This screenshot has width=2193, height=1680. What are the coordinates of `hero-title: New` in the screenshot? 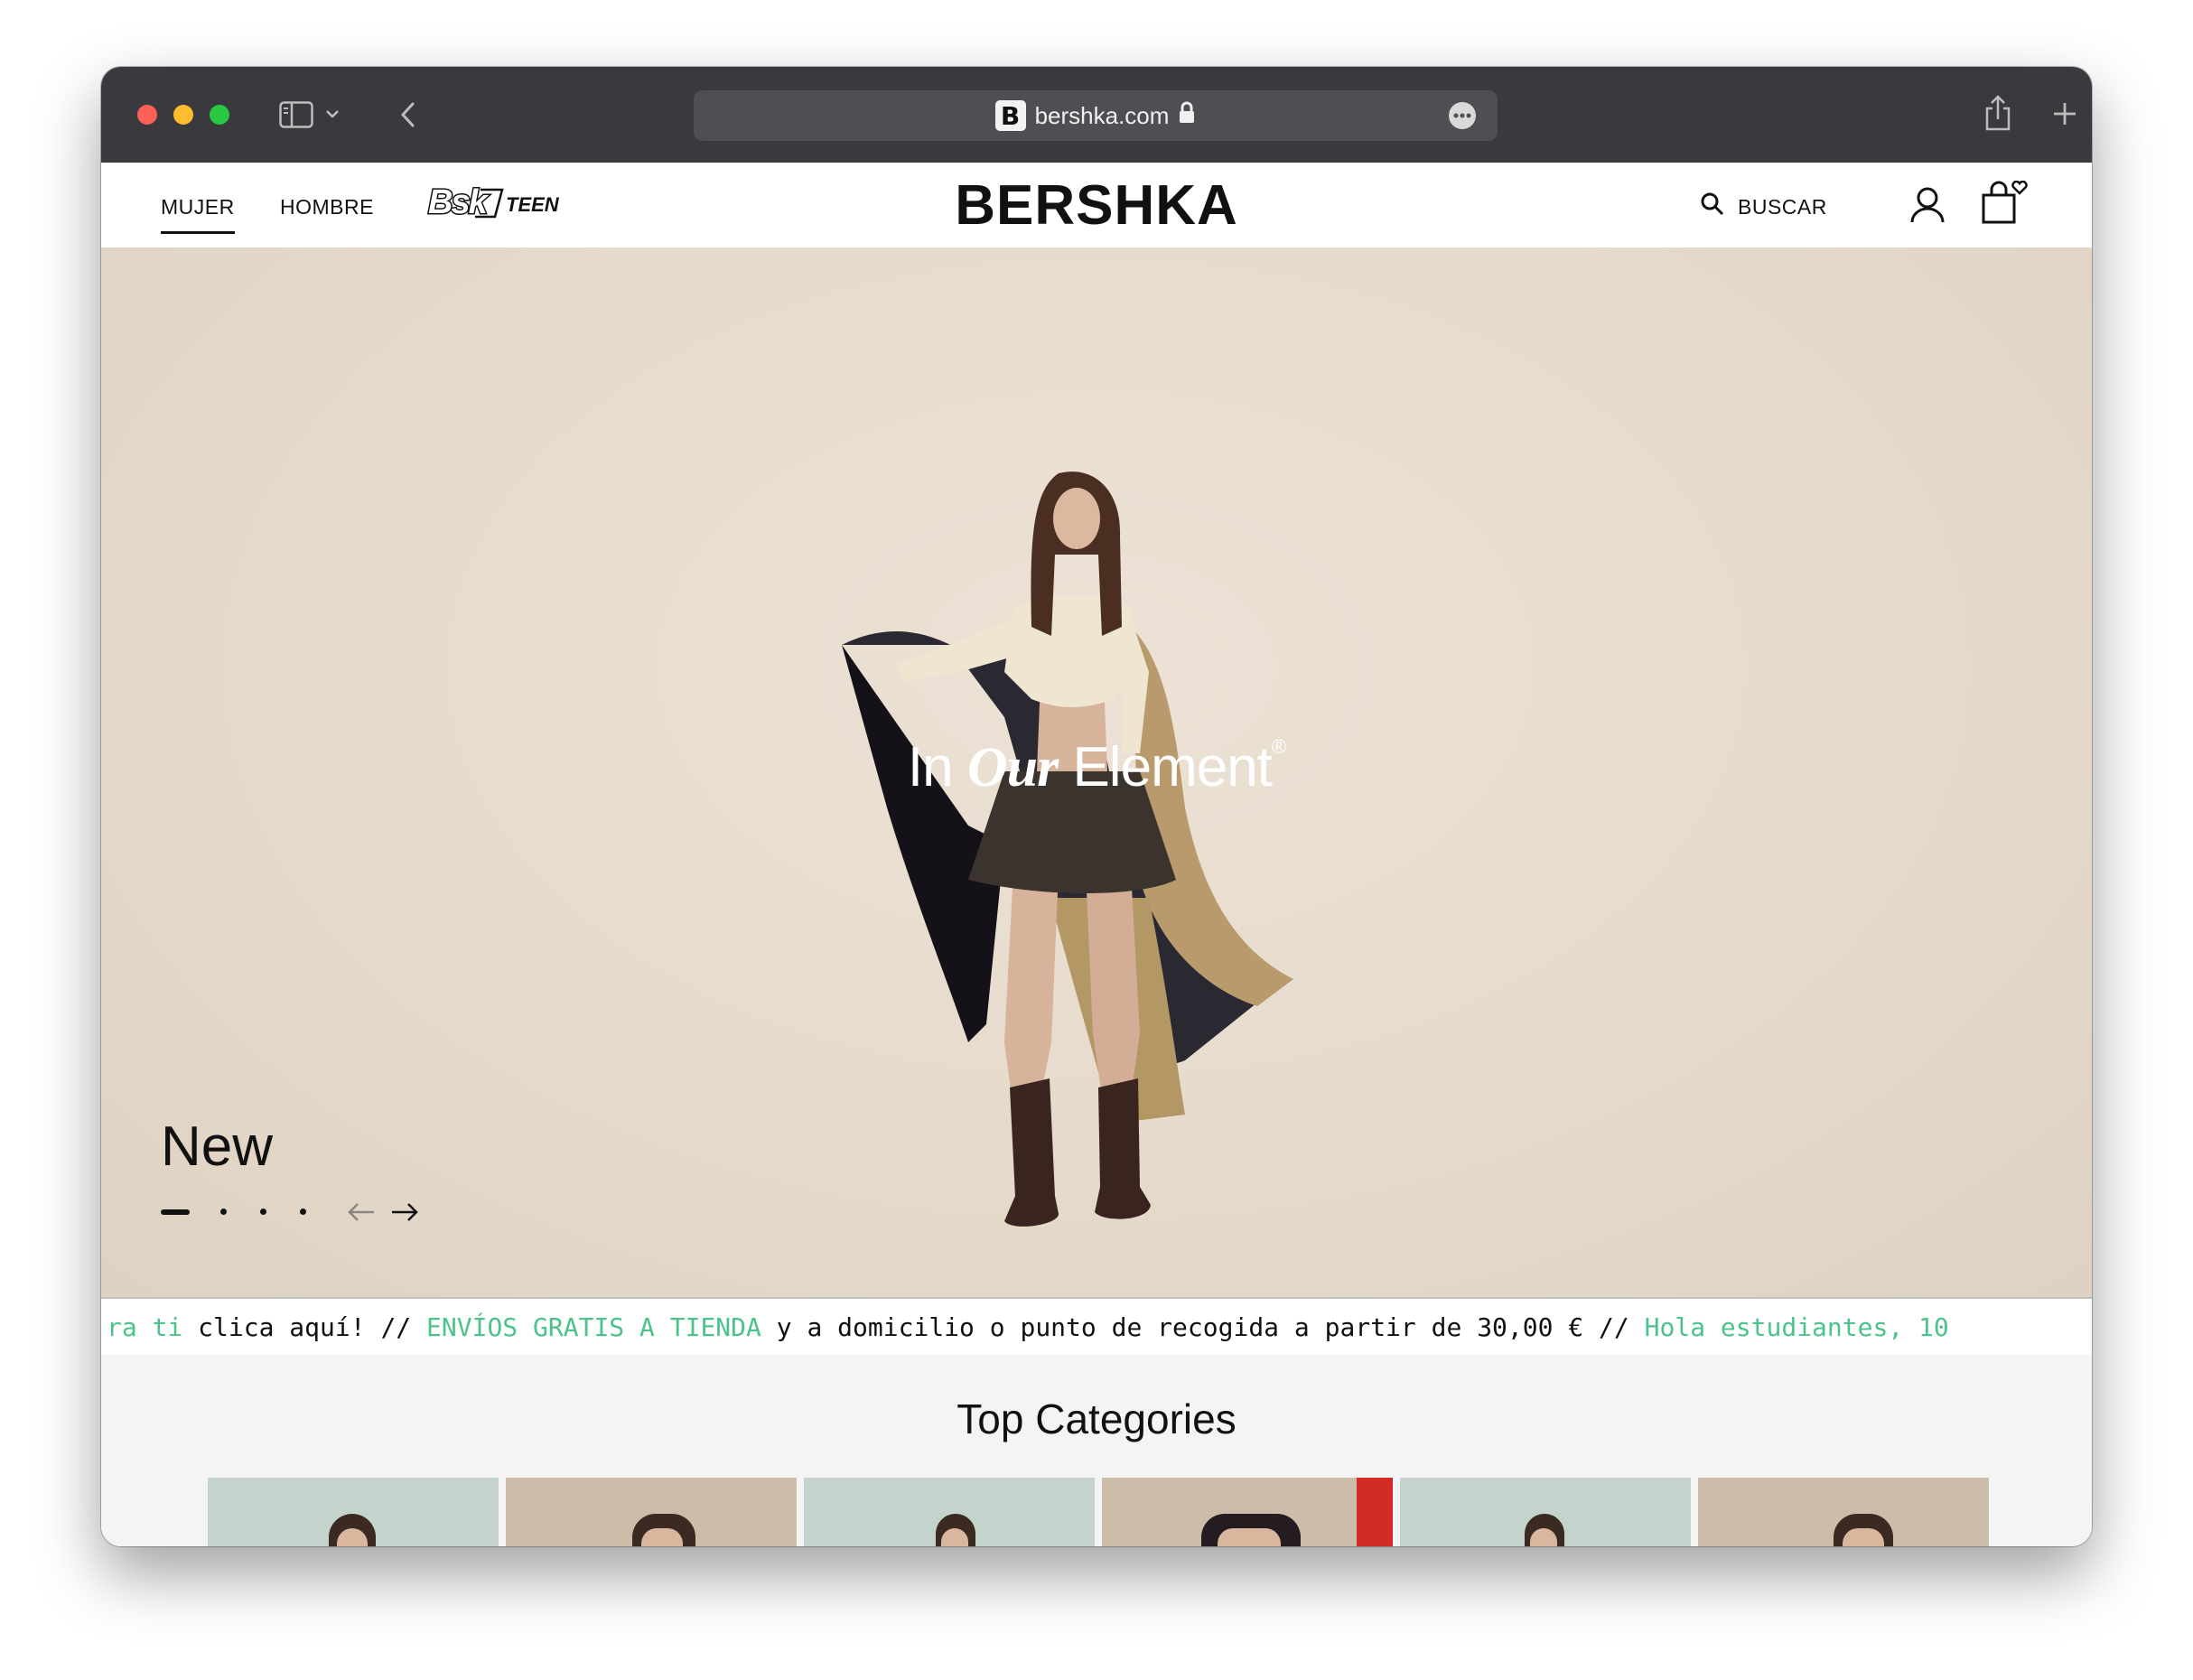 It's located at (217, 1147).